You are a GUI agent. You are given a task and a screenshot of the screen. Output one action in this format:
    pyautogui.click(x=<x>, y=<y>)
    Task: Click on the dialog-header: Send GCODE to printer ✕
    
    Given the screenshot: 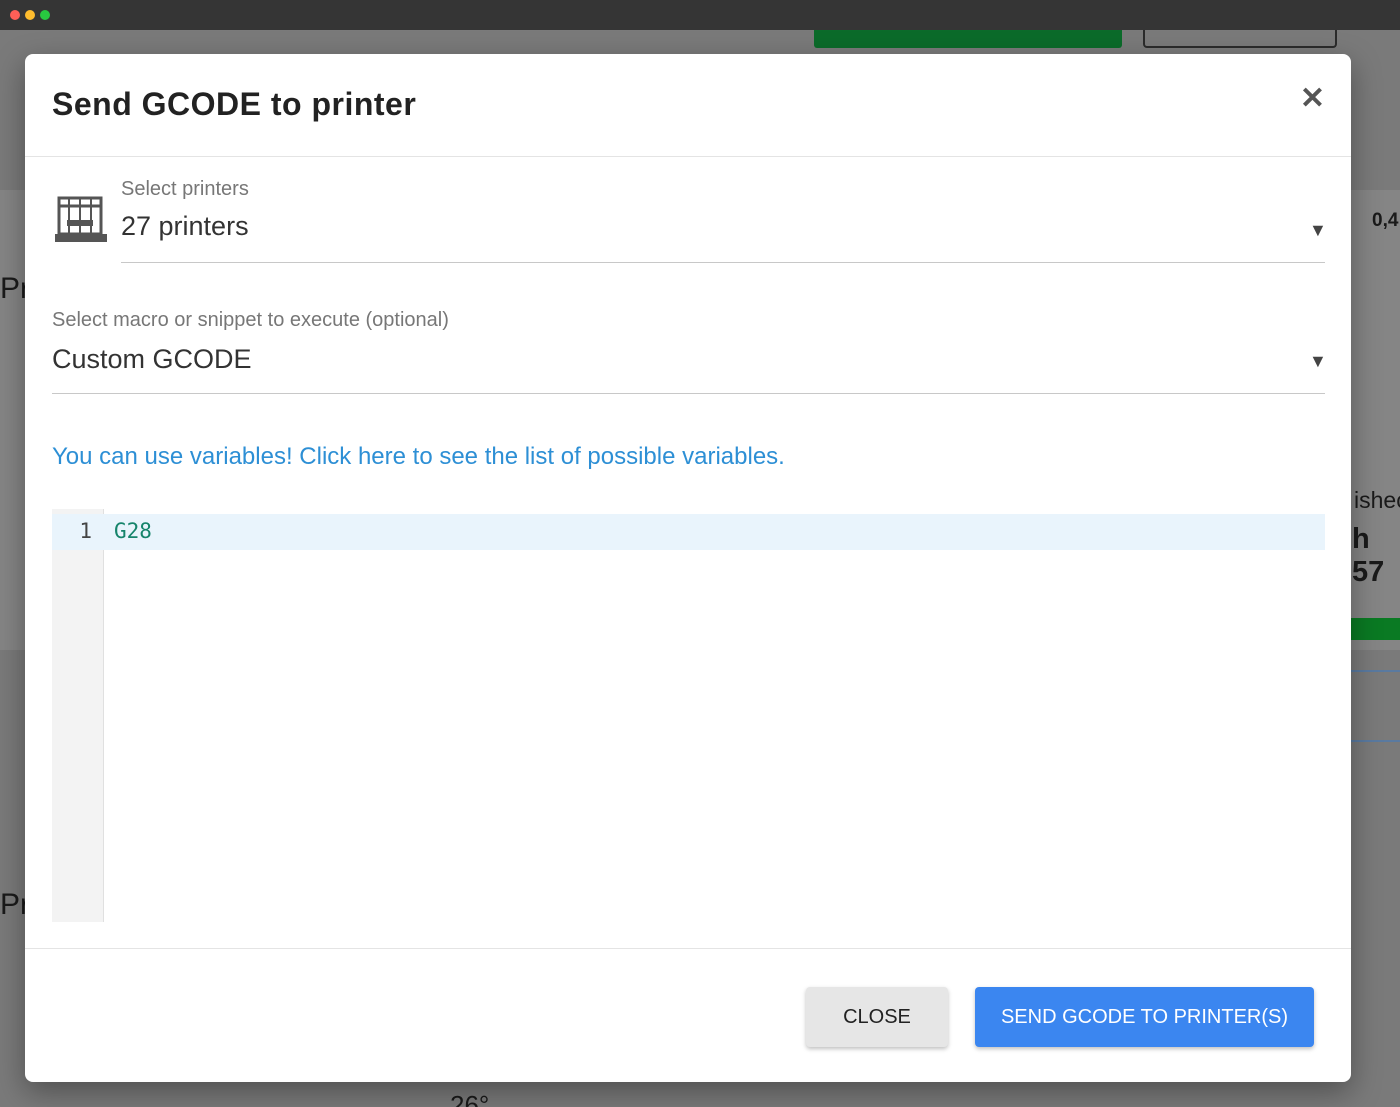 What is the action you would take?
    pyautogui.click(x=688, y=105)
    